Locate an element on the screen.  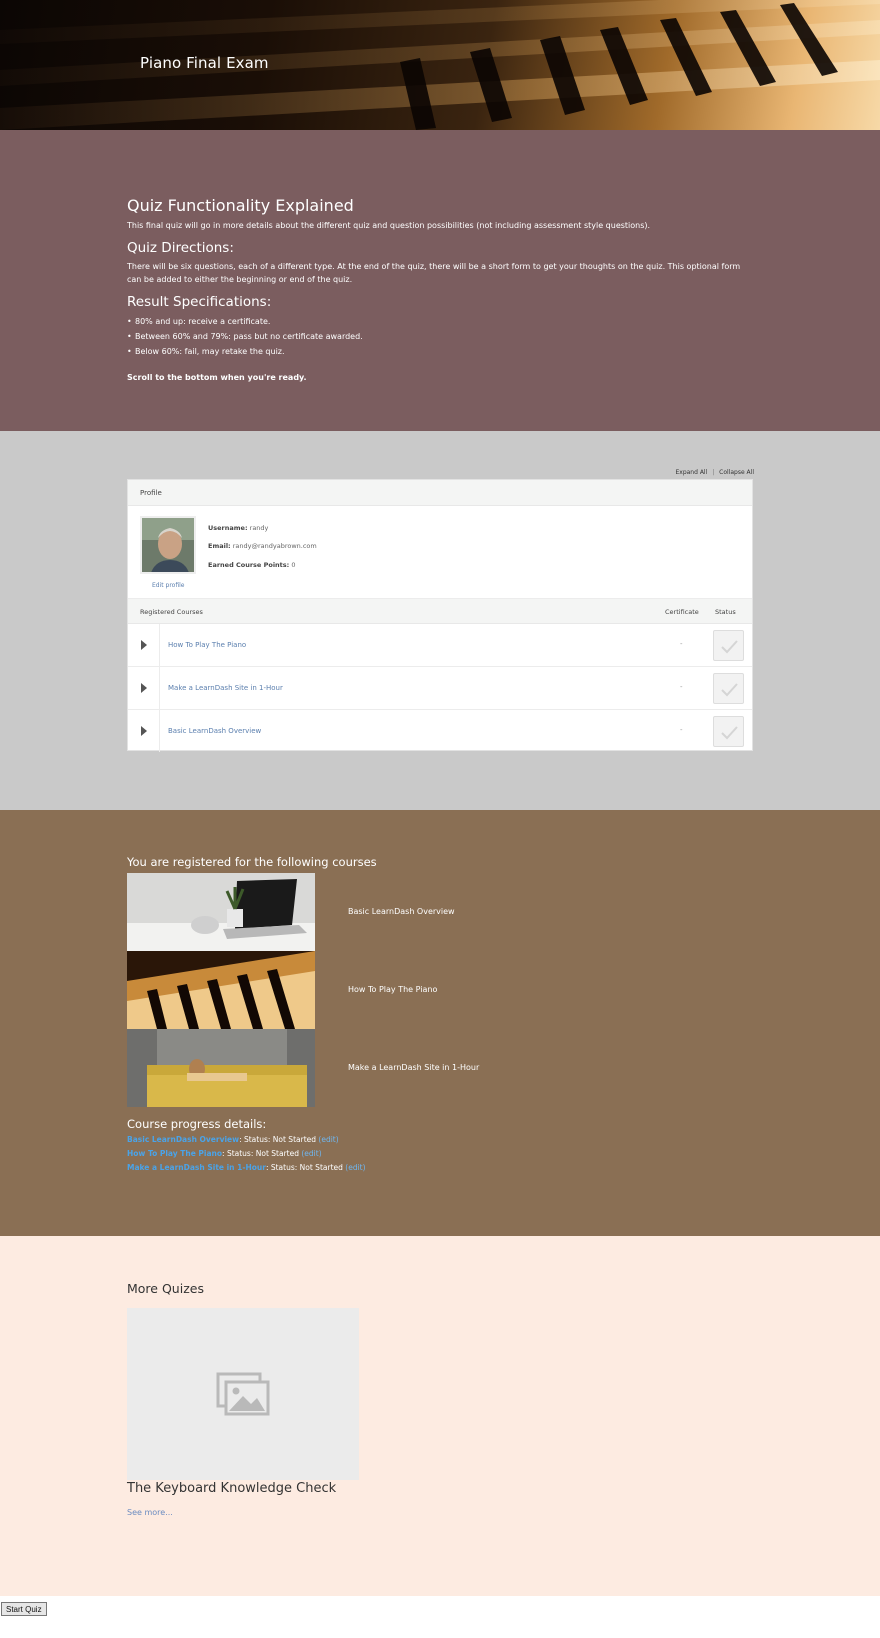
collapse-all-link: Collapse All is located at coordinates (736, 472).